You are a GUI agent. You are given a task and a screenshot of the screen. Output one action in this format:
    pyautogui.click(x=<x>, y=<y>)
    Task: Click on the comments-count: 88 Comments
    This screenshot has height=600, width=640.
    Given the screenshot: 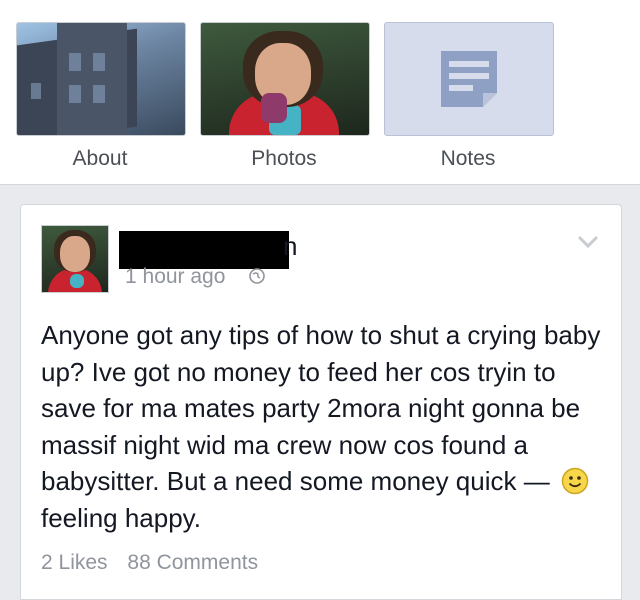 What is the action you would take?
    pyautogui.click(x=192, y=562)
    